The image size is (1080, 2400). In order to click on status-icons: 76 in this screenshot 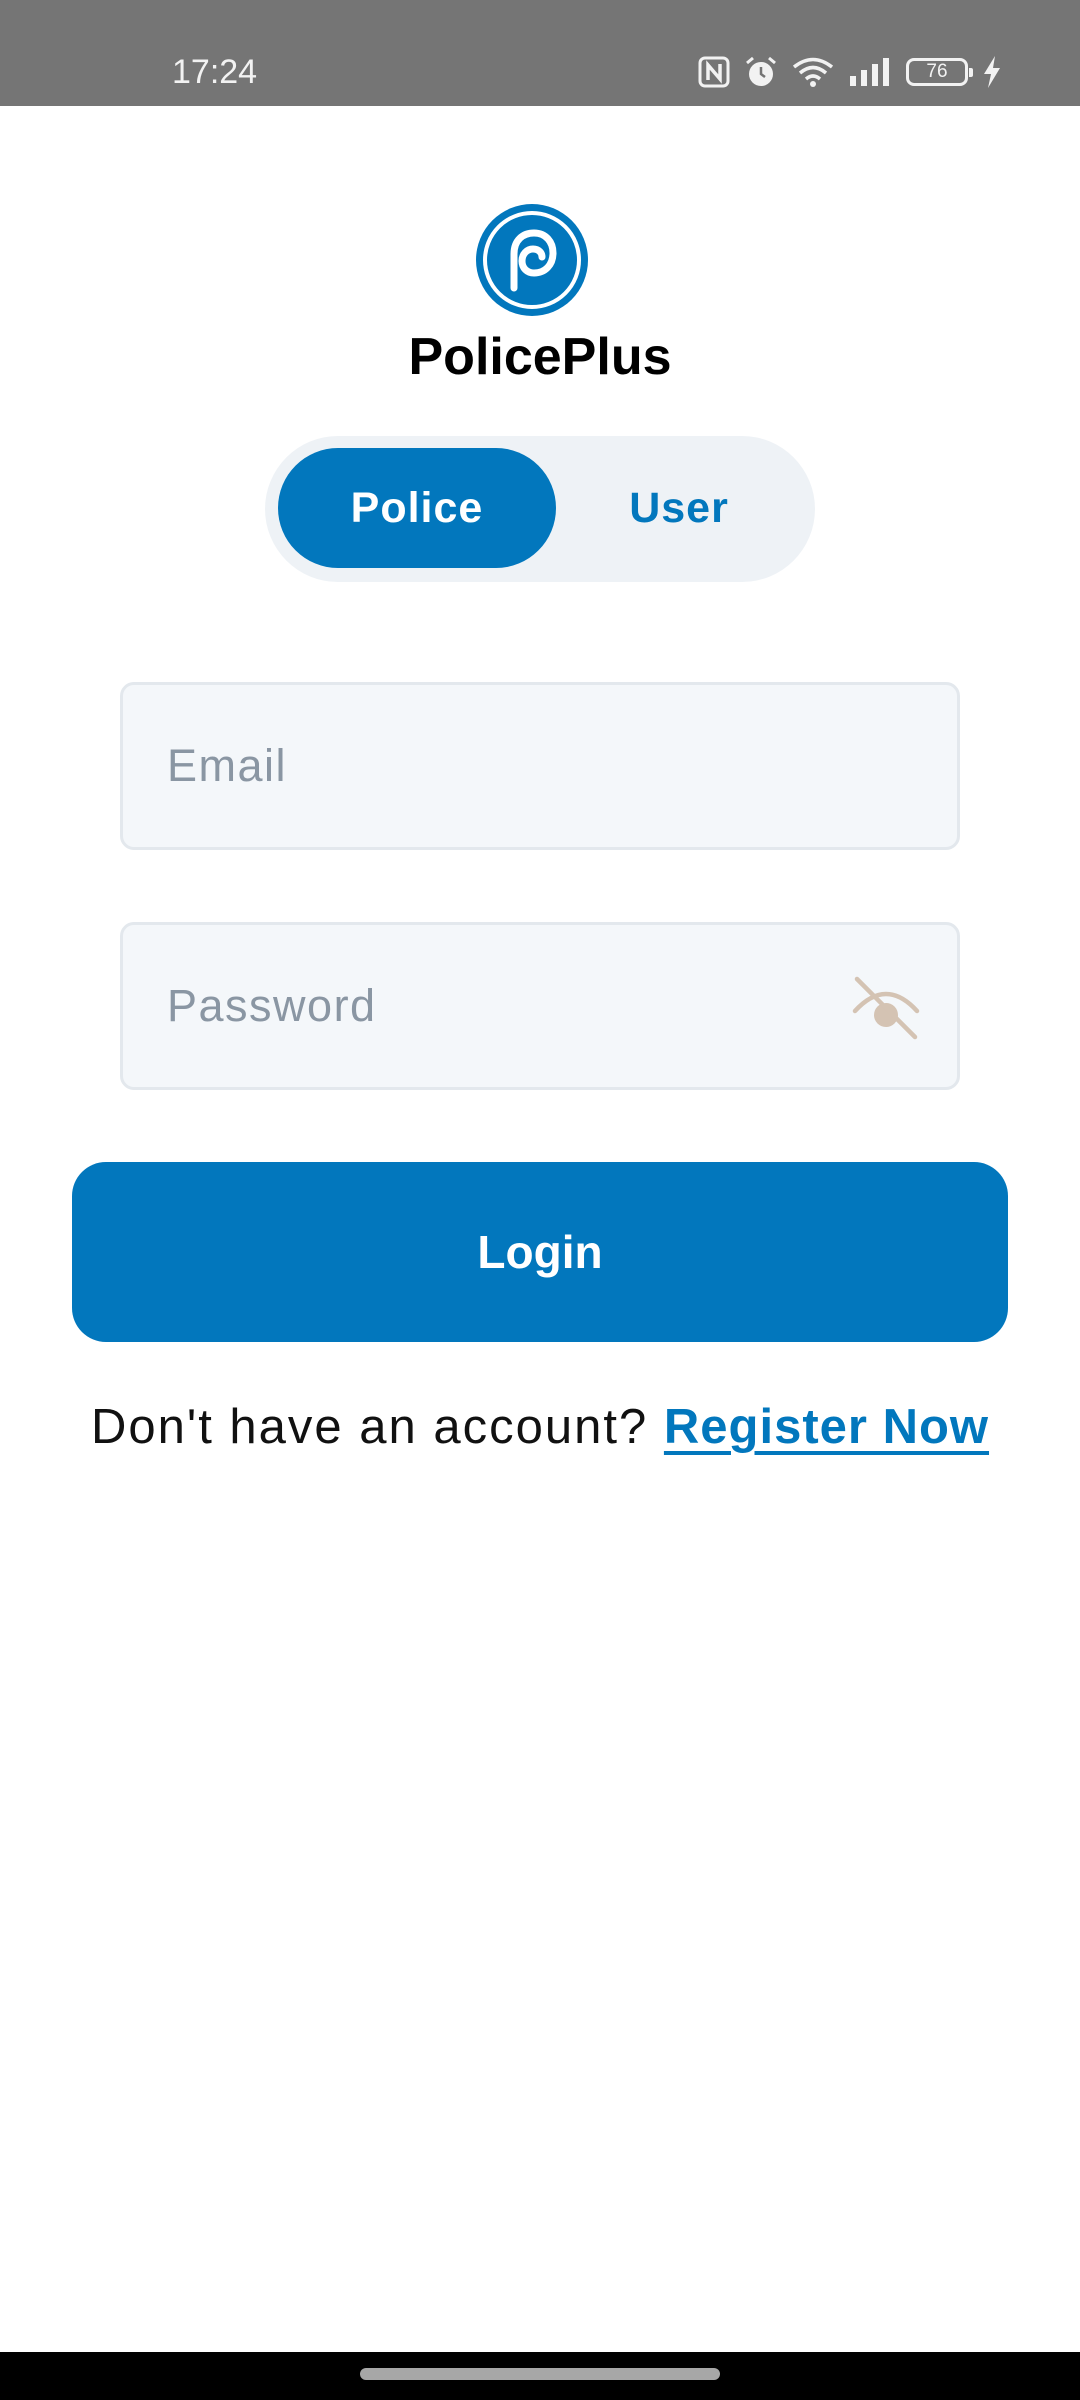, I will do `click(850, 72)`.